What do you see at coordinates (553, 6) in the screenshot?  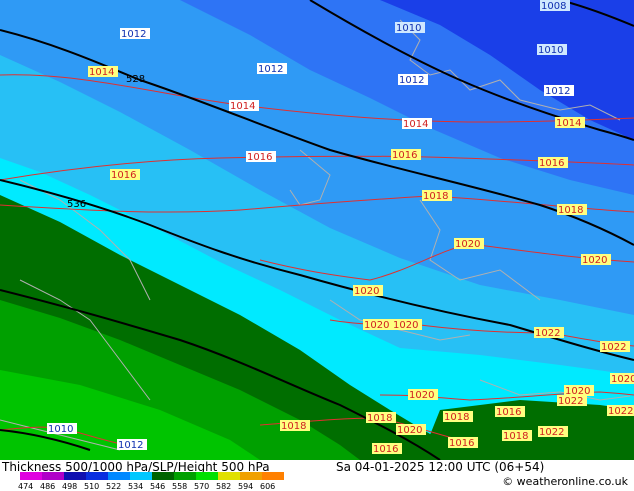 I see `pressure-label: 1008` at bounding box center [553, 6].